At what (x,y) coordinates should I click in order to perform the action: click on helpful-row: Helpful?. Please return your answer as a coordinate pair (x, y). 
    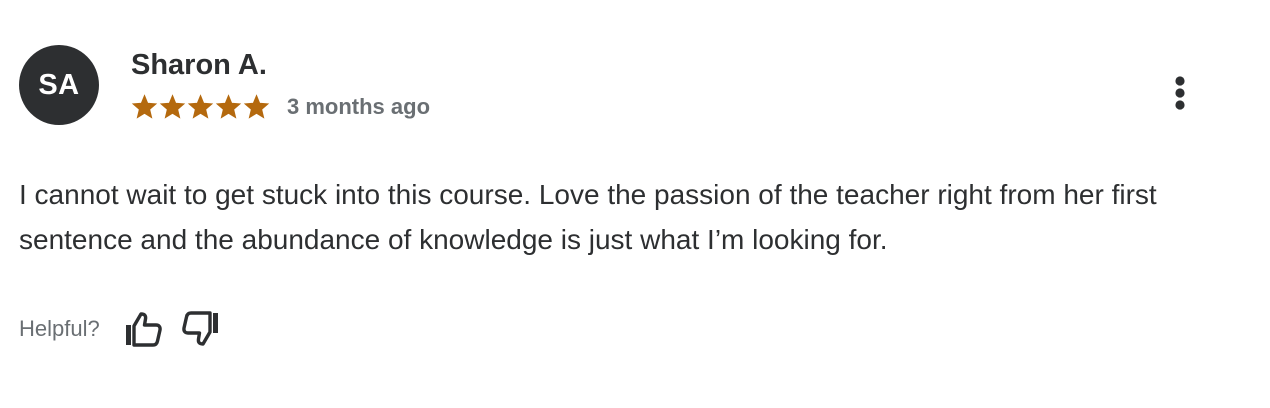
    Looking at the image, I should click on (121, 329).